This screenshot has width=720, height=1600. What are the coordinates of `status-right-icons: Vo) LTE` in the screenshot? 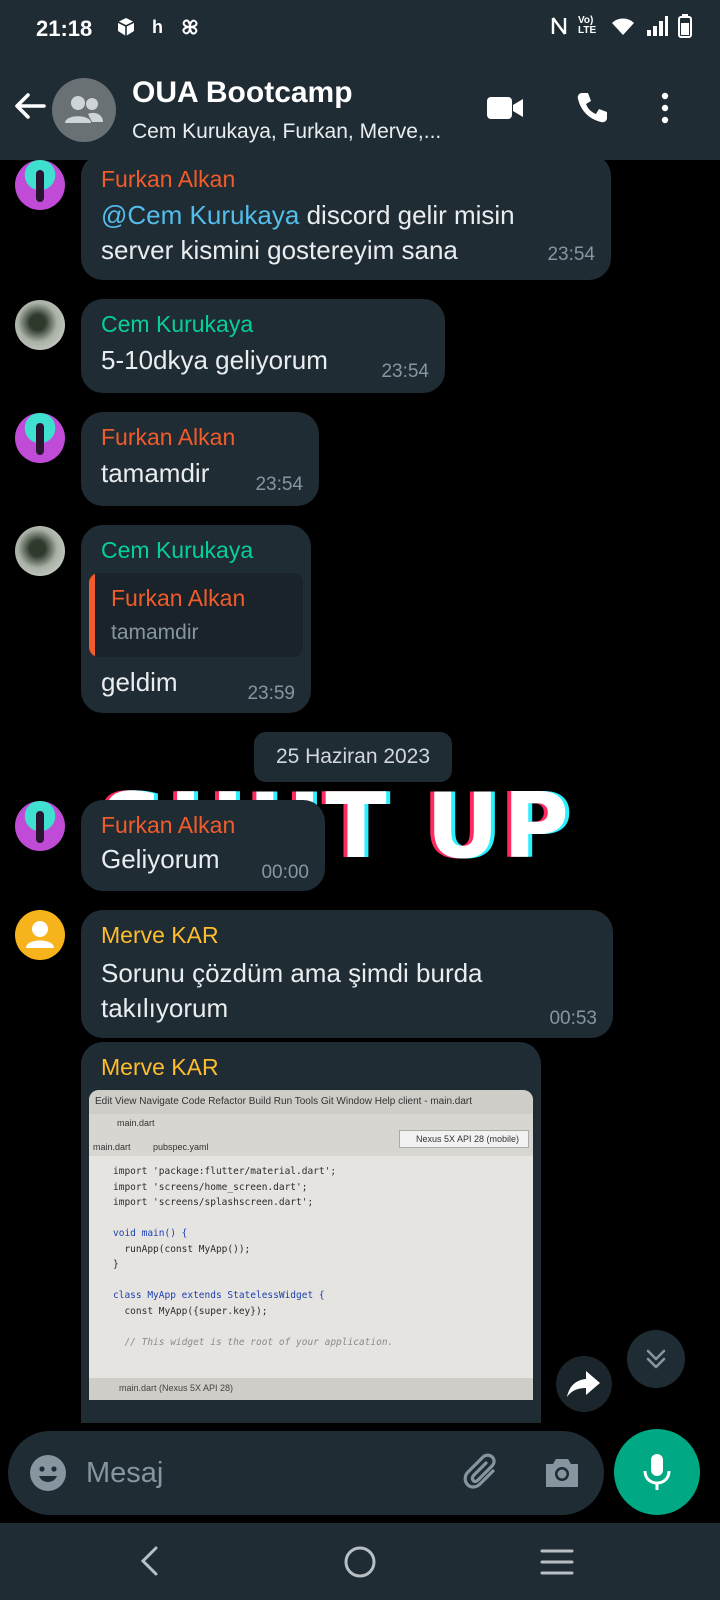 It's located at (621, 26).